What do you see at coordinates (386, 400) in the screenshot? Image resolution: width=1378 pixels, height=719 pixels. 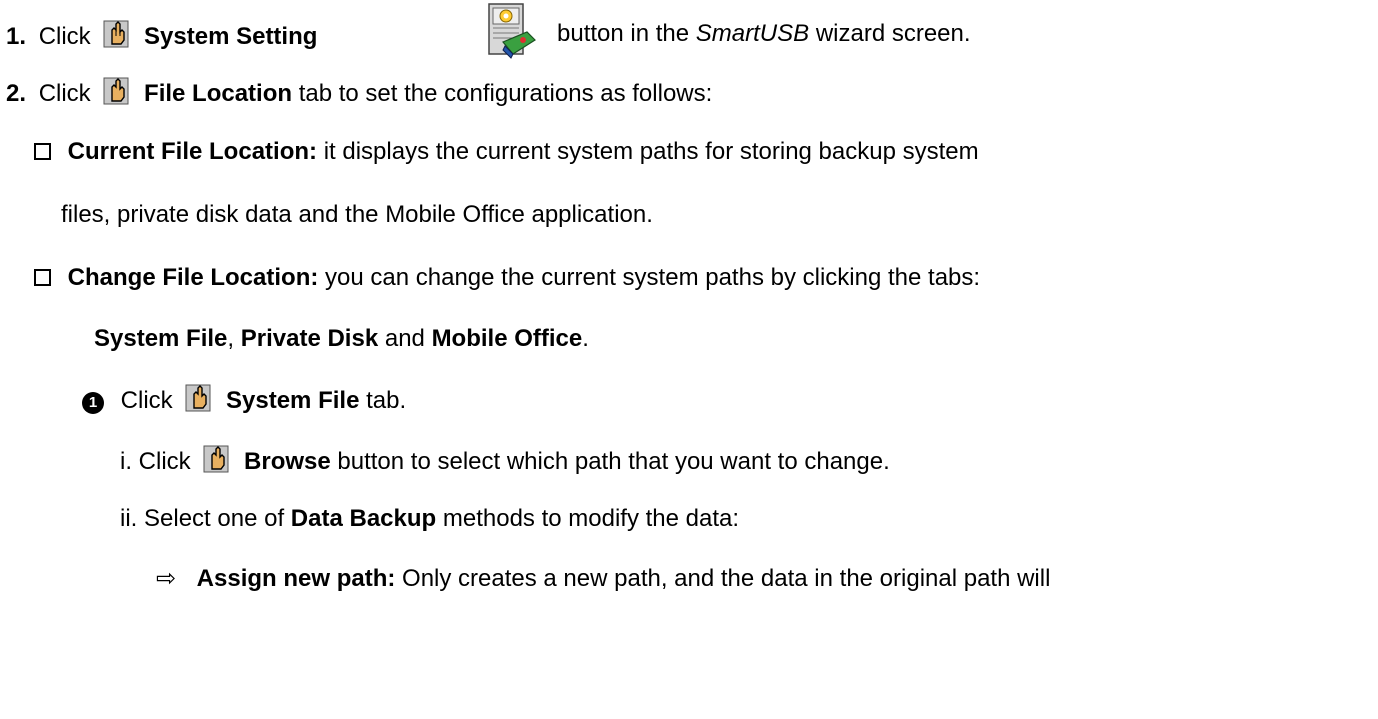 I see `step-text: tab.` at bounding box center [386, 400].